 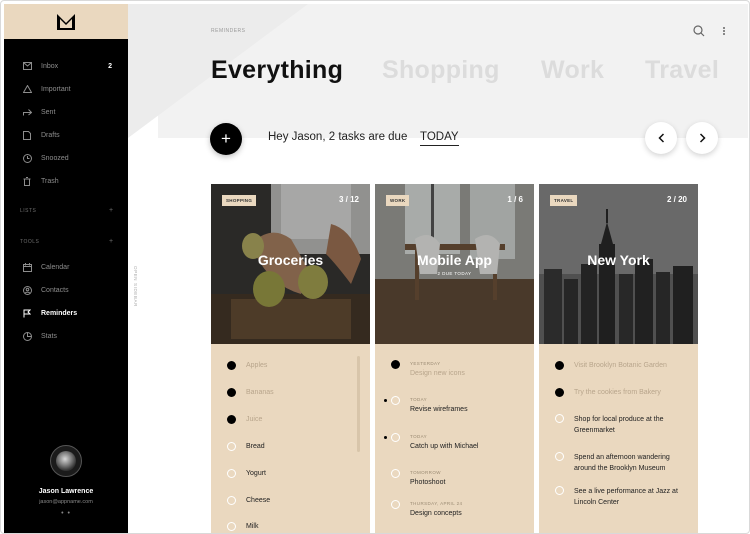 I want to click on item-text: Juice, so click(x=254, y=419).